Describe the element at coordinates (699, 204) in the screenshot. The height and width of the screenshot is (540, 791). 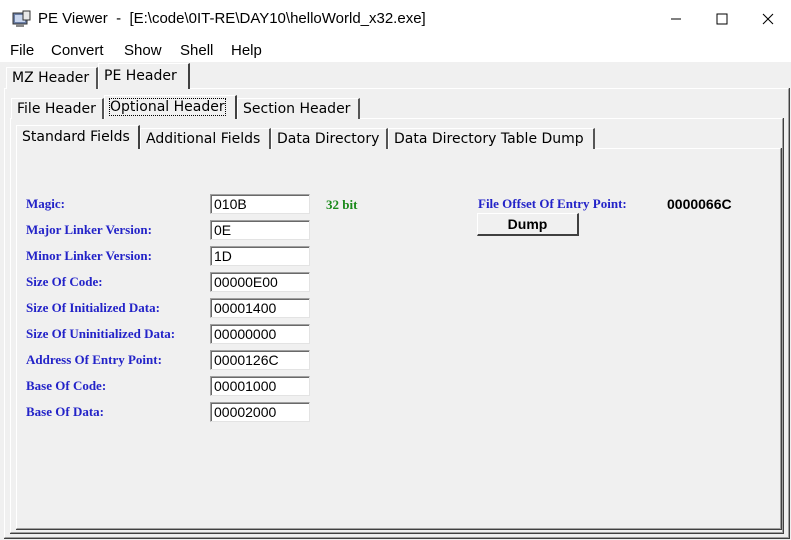
I see `file-offset-entry-point-value: 0000066C` at that location.